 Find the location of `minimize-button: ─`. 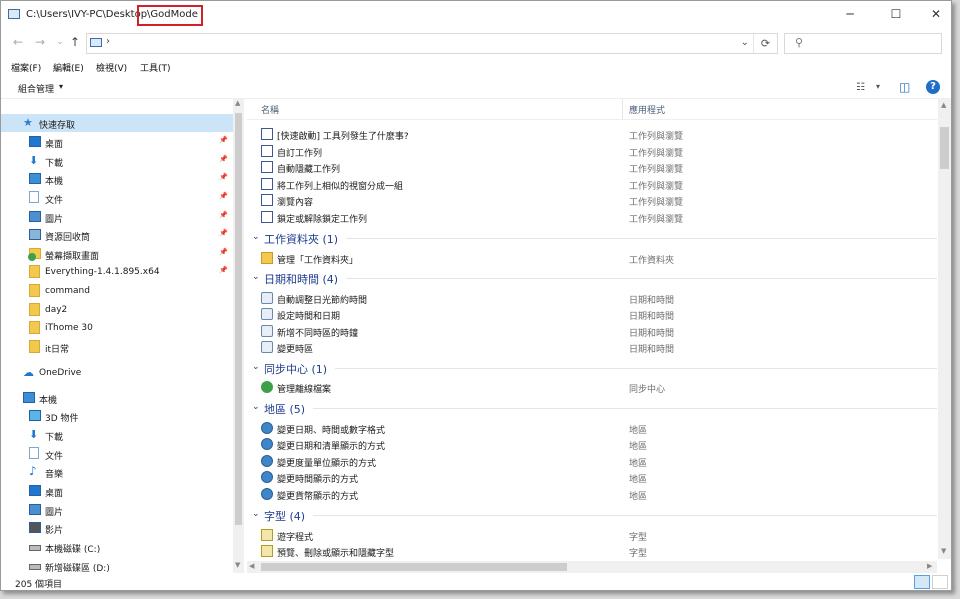

minimize-button: ─ is located at coordinates (850, 14).